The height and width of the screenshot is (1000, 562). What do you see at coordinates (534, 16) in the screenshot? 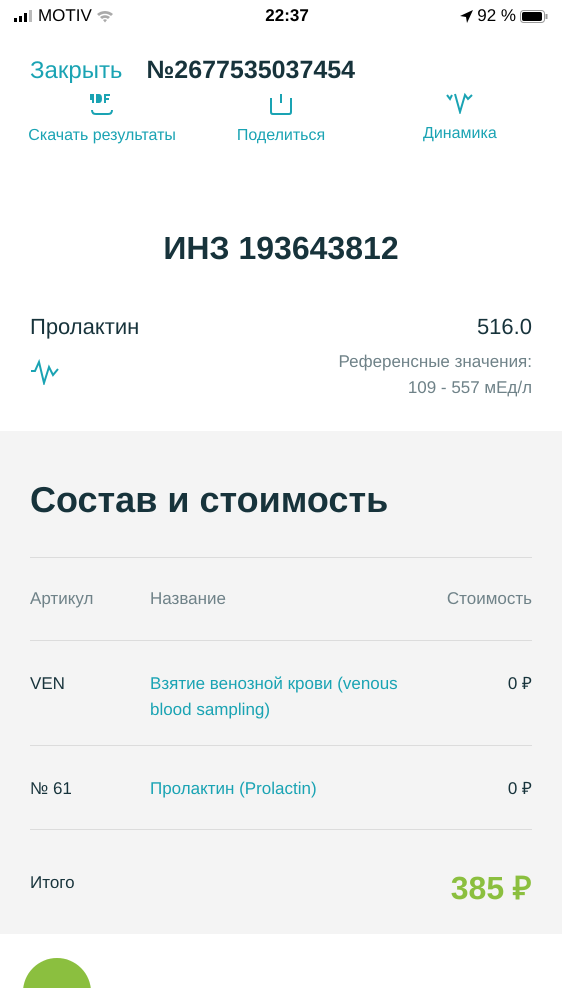
I see `battery-icon` at bounding box center [534, 16].